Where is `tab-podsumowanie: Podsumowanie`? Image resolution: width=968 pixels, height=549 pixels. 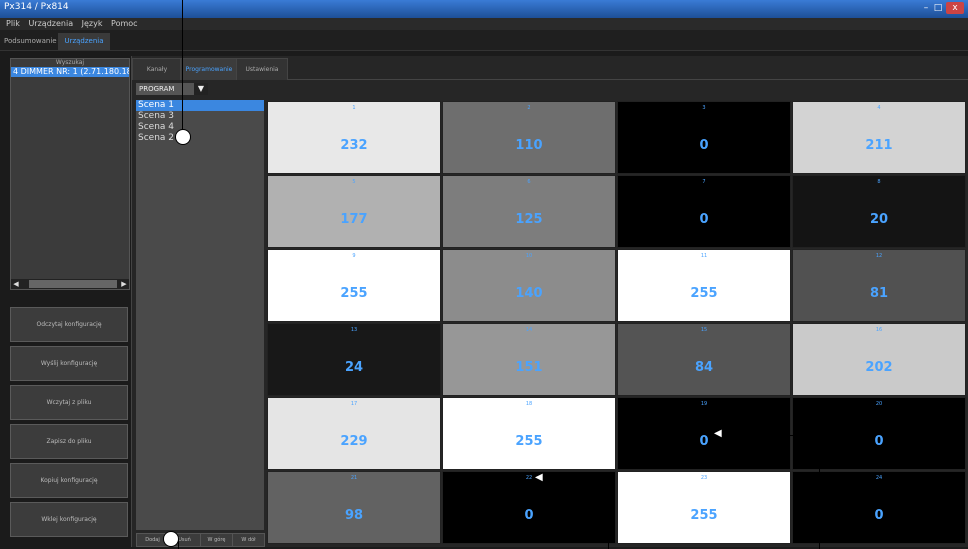 tab-podsumowanie: Podsumowanie is located at coordinates (30, 41).